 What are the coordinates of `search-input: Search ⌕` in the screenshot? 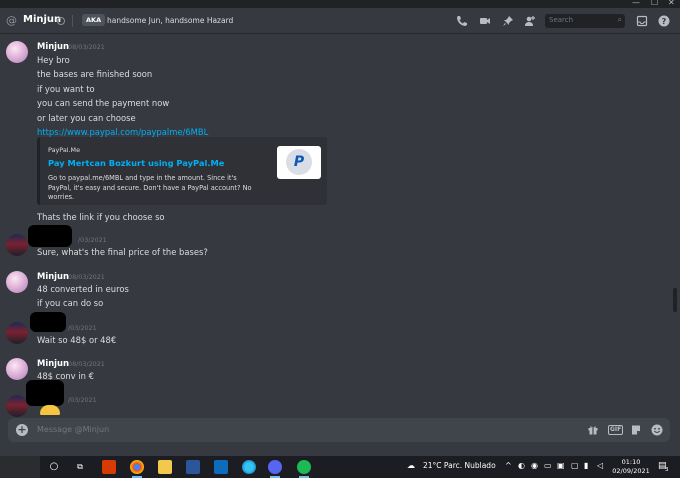 It's located at (585, 21).